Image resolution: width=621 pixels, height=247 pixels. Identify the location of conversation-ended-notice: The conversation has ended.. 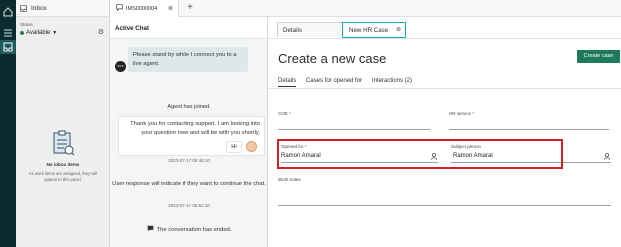
(189, 229).